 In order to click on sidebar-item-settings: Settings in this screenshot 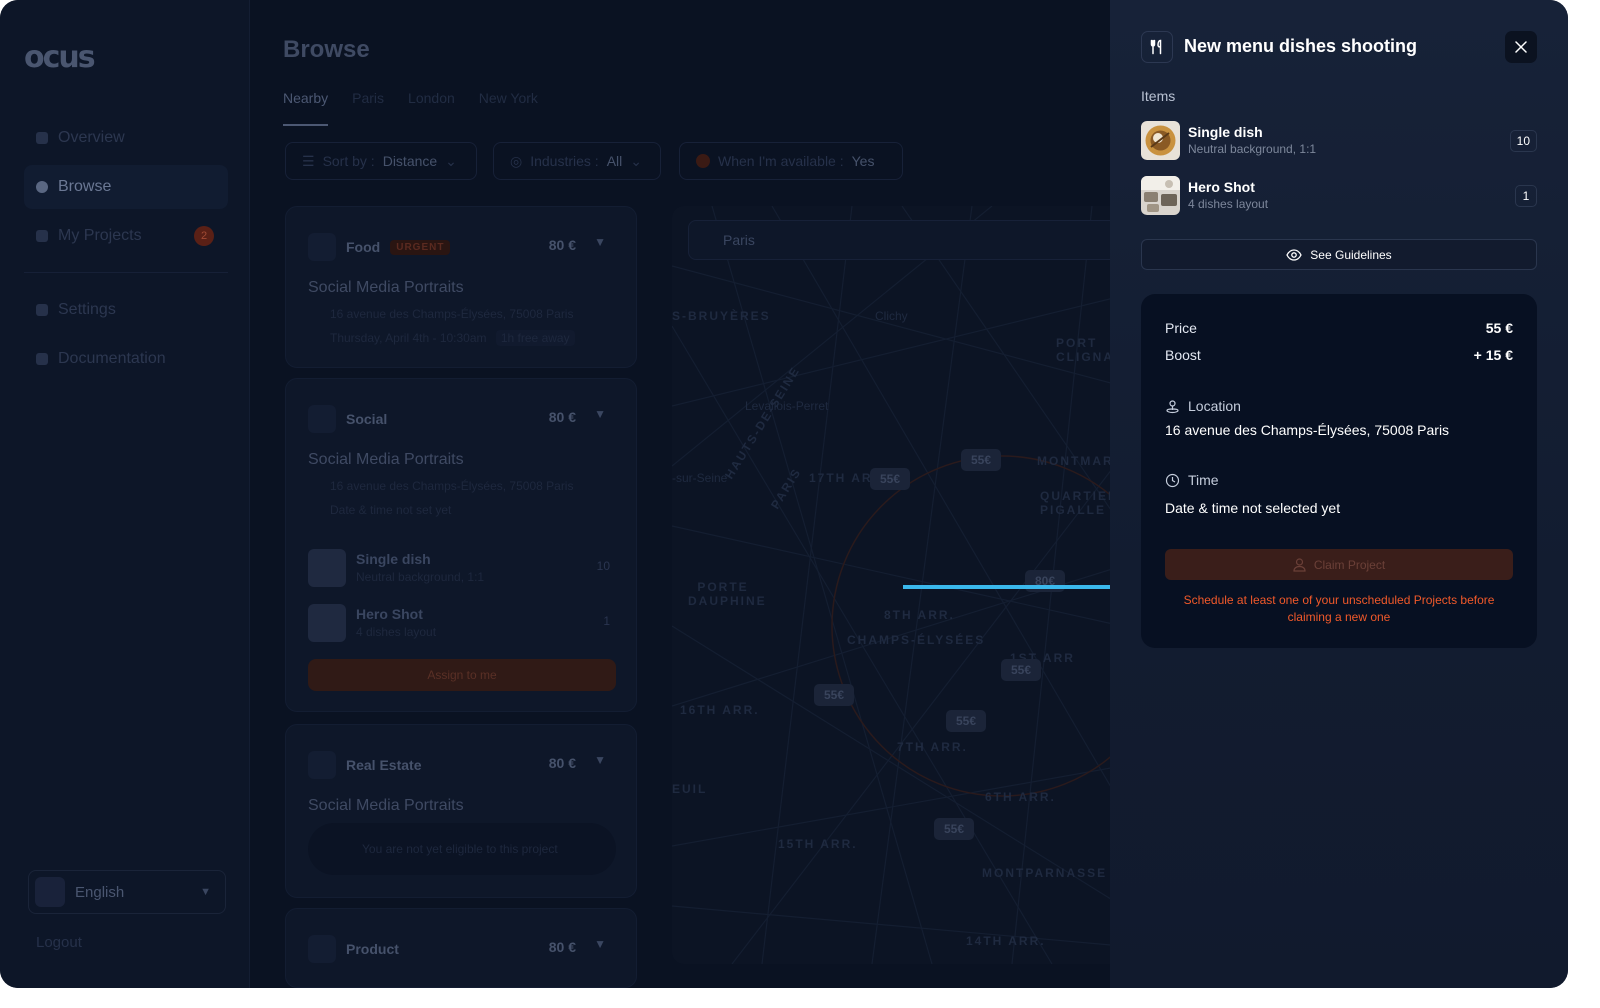, I will do `click(126, 310)`.